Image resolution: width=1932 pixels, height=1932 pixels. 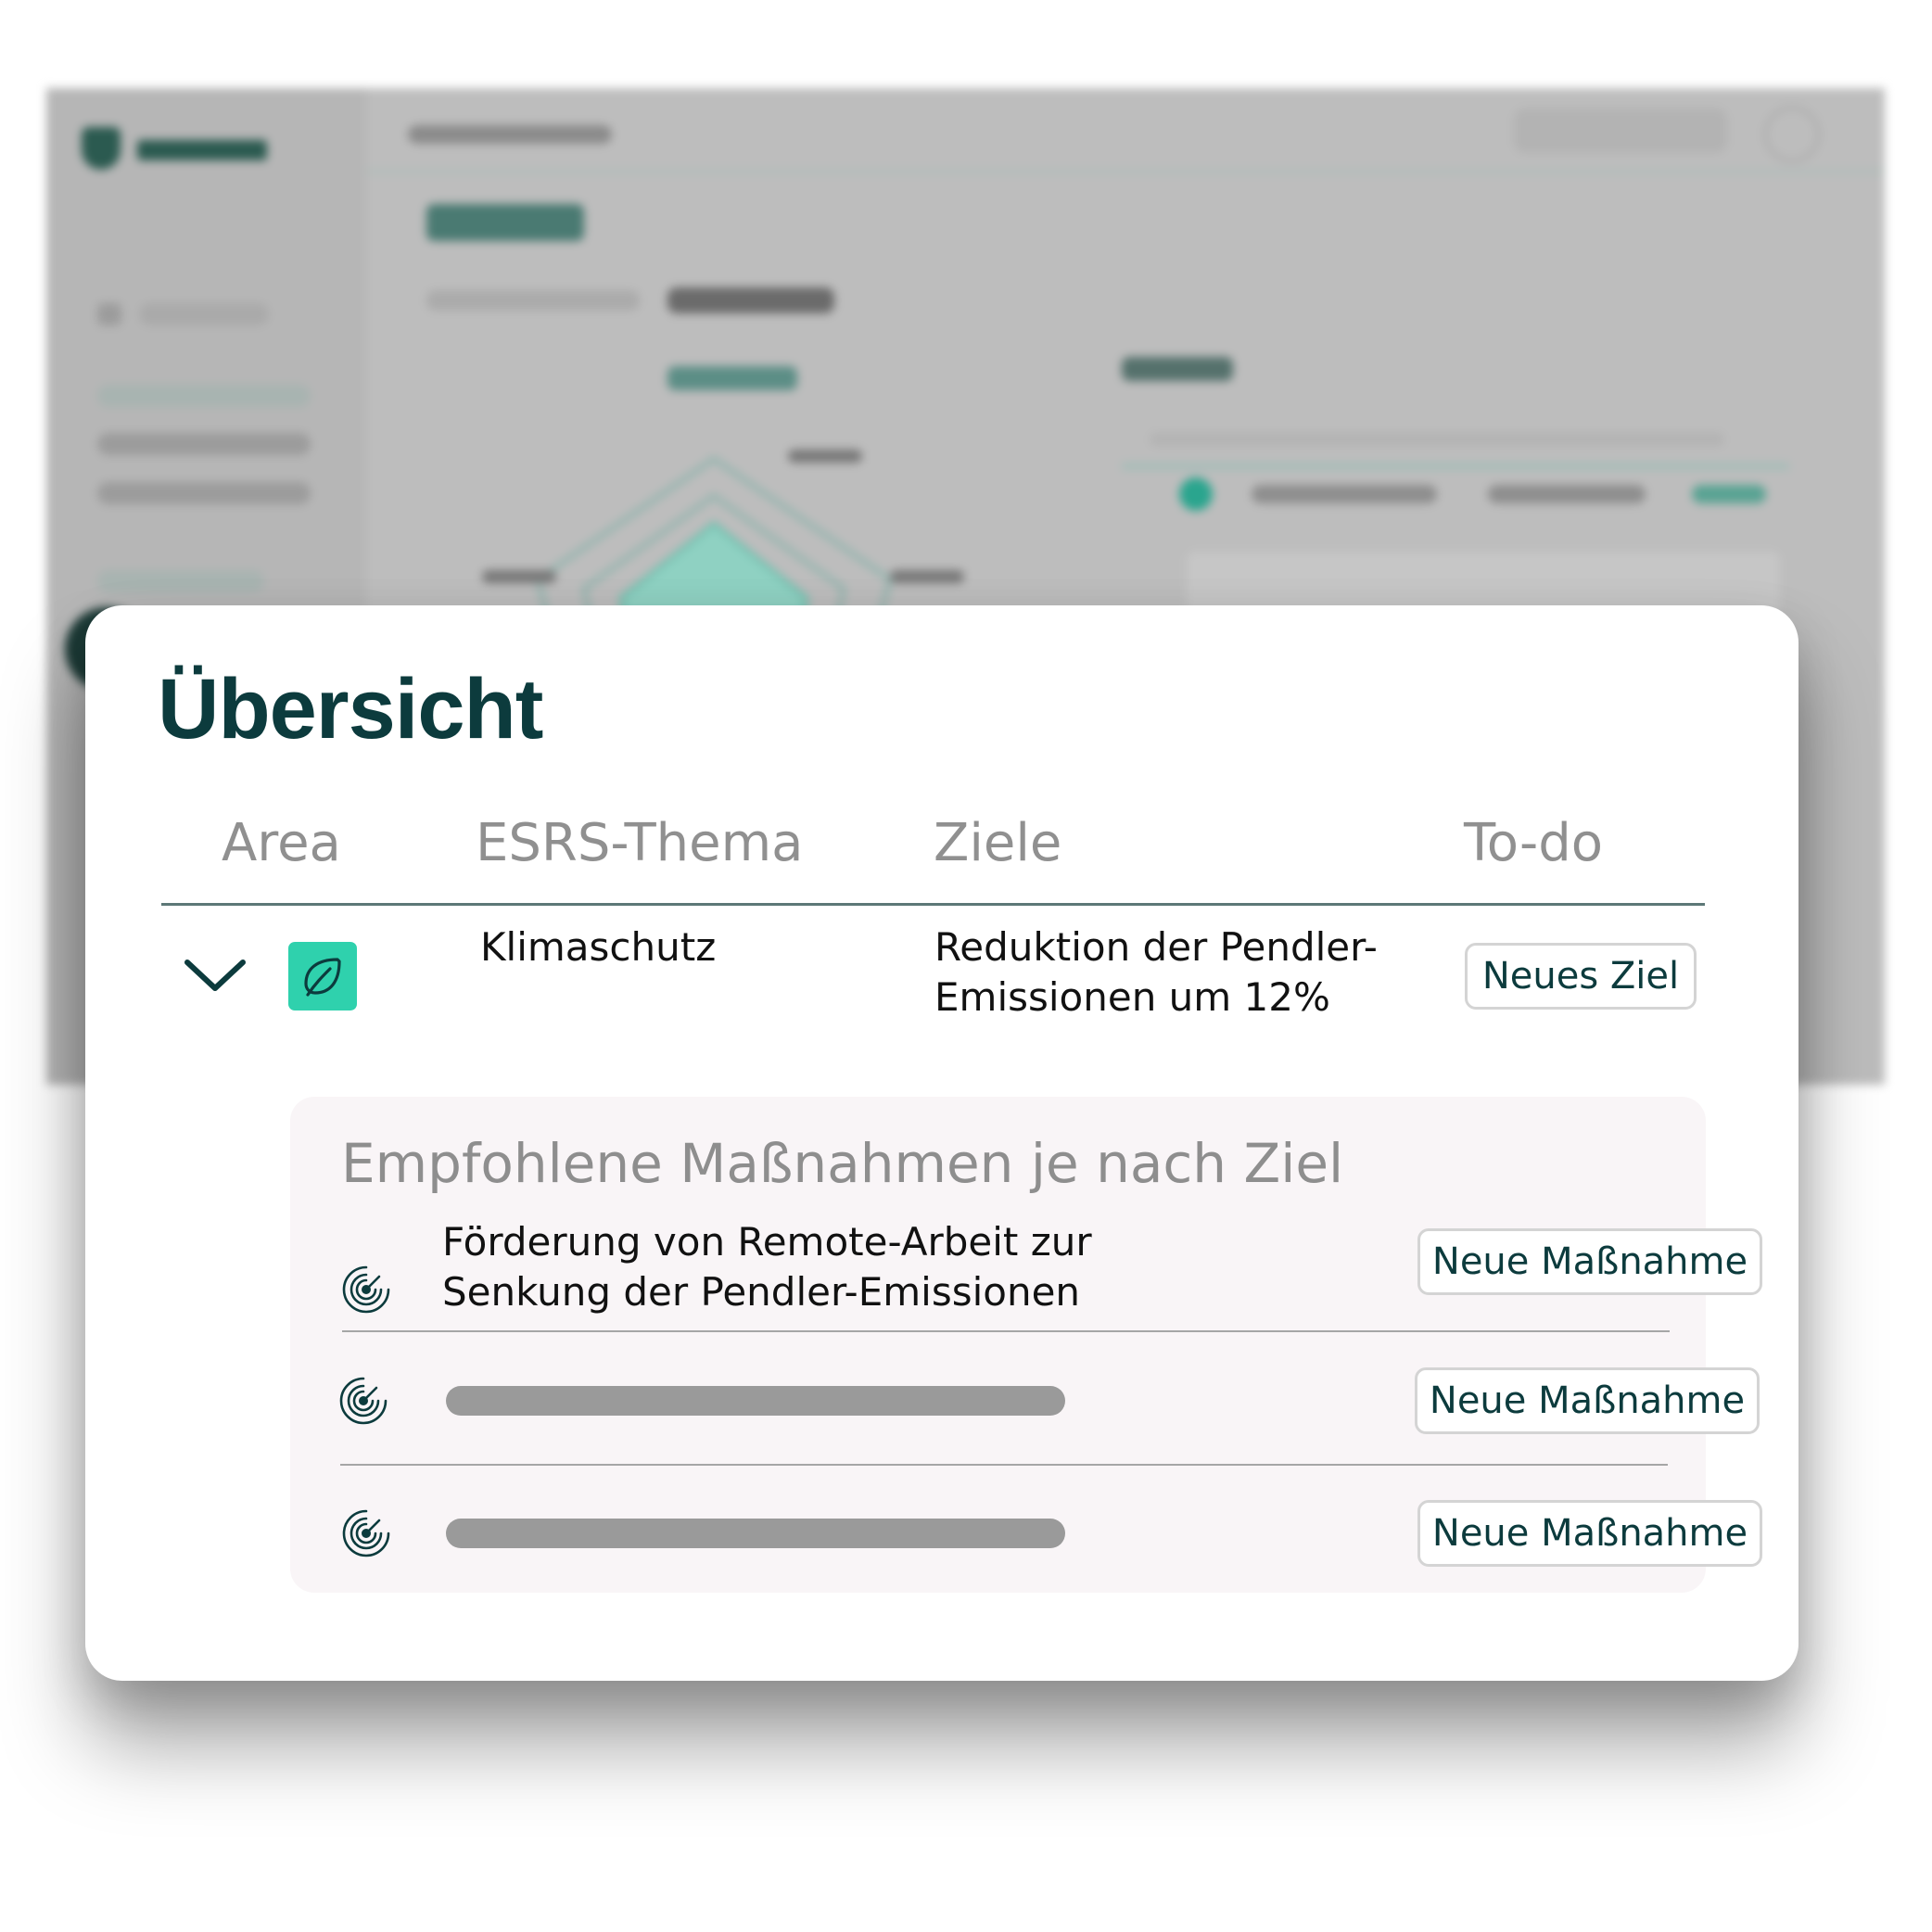 What do you see at coordinates (767, 1242) in the screenshot?
I see `recommendation-text-line: Förderung von Remote-Arbeit zur` at bounding box center [767, 1242].